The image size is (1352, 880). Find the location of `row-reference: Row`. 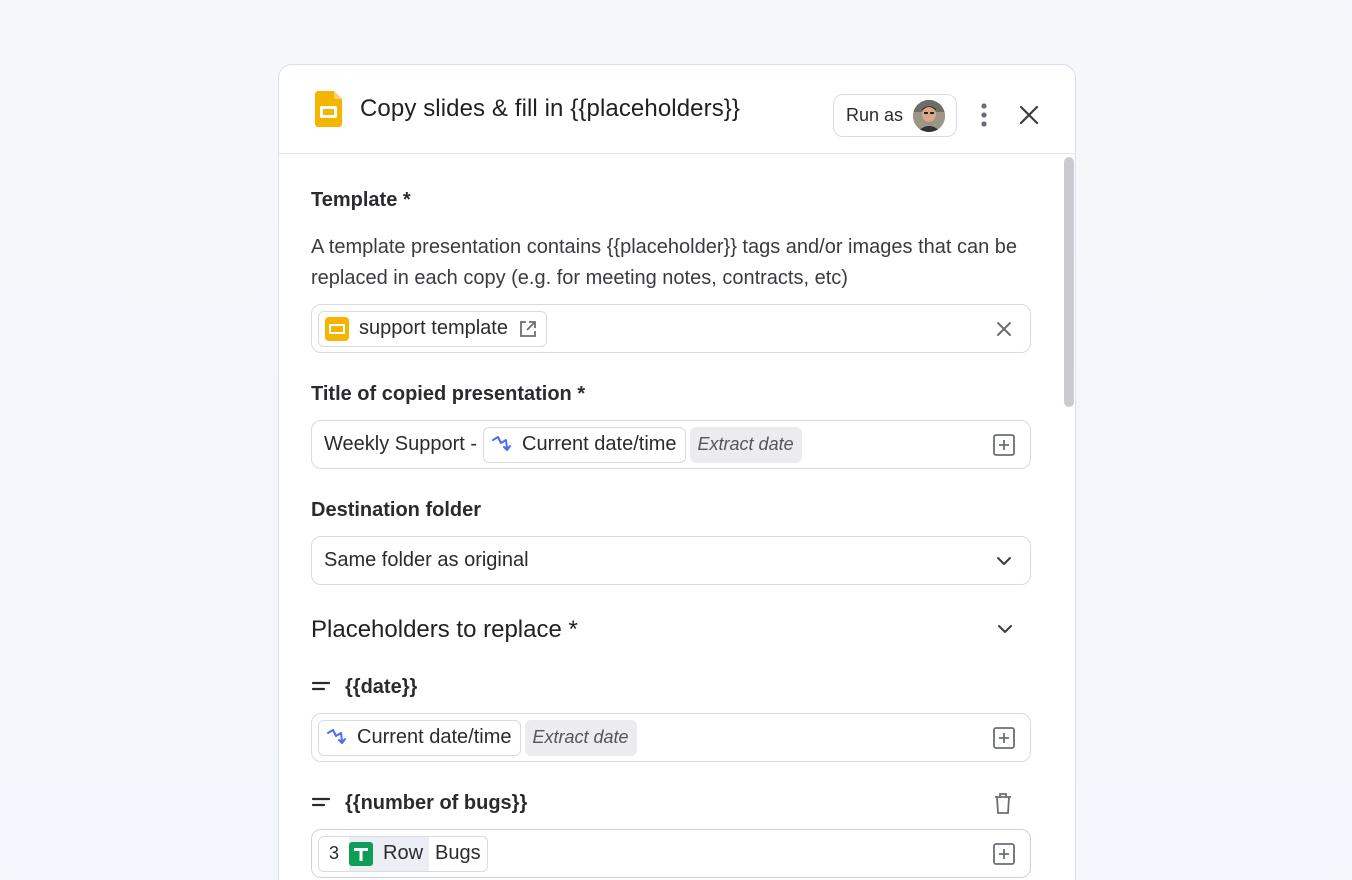

row-reference: Row is located at coordinates (389, 853).